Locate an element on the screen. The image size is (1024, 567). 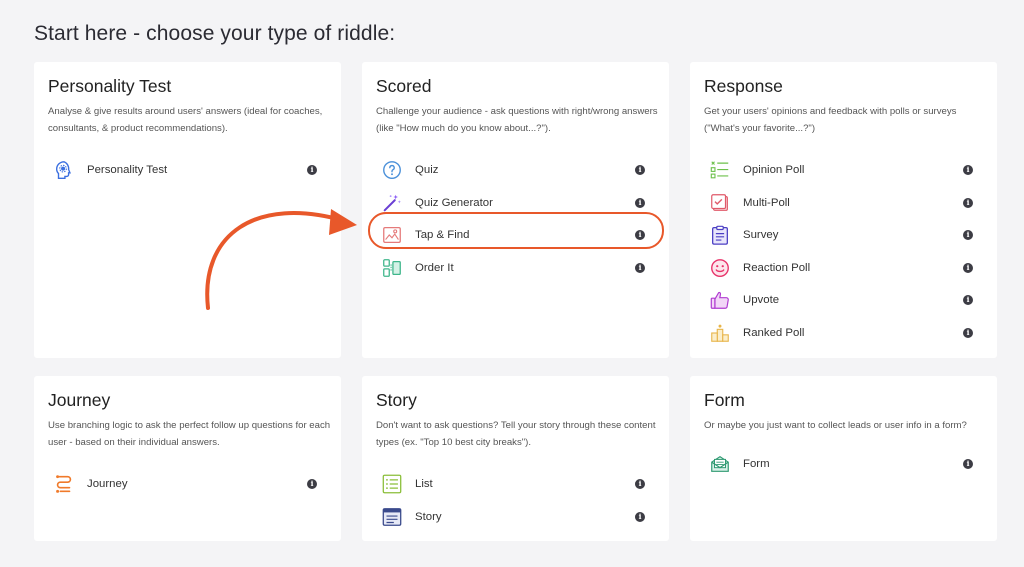
branch-path-icon is located at coordinates (64, 484).